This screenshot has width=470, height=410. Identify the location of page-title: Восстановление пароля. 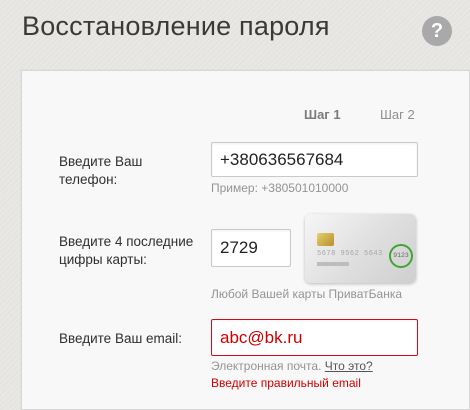
(176, 26).